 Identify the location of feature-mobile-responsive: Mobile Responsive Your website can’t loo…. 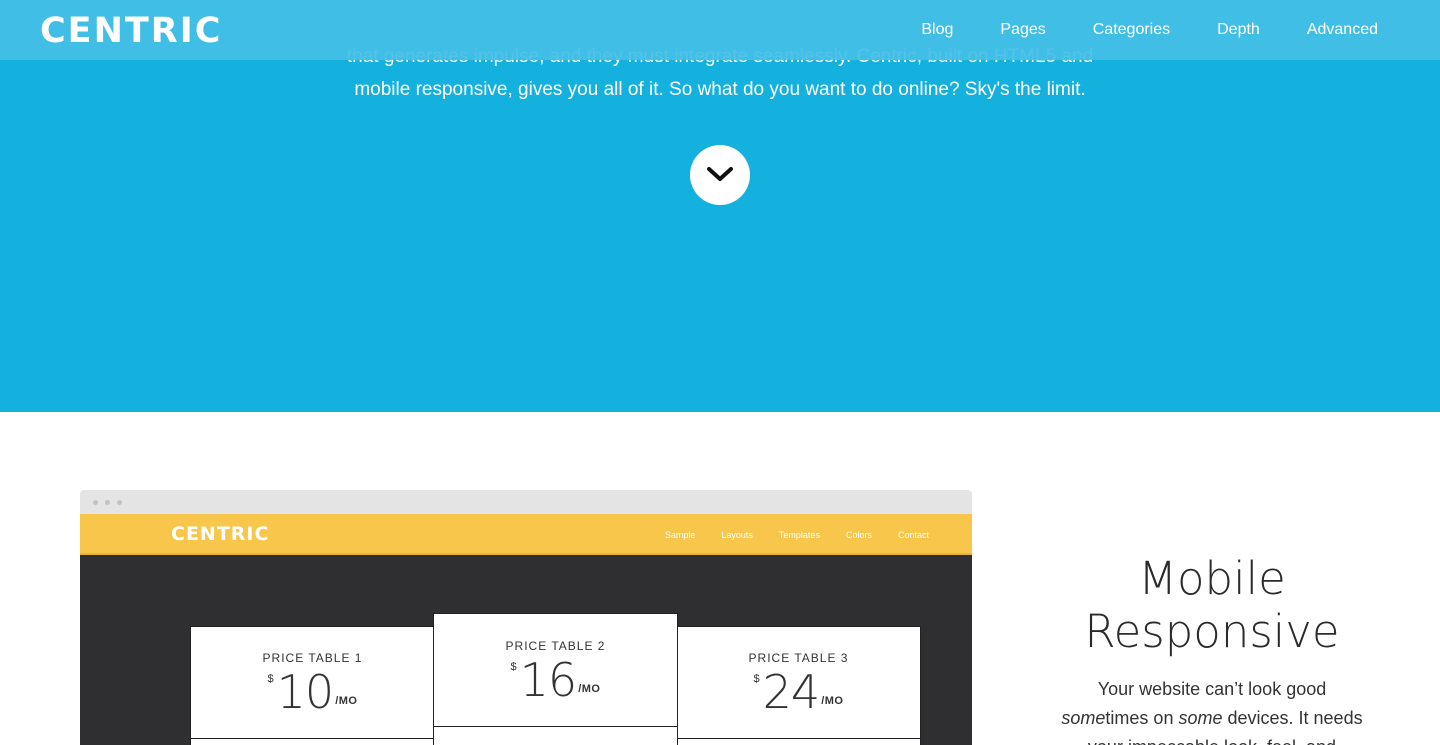
(1212, 648).